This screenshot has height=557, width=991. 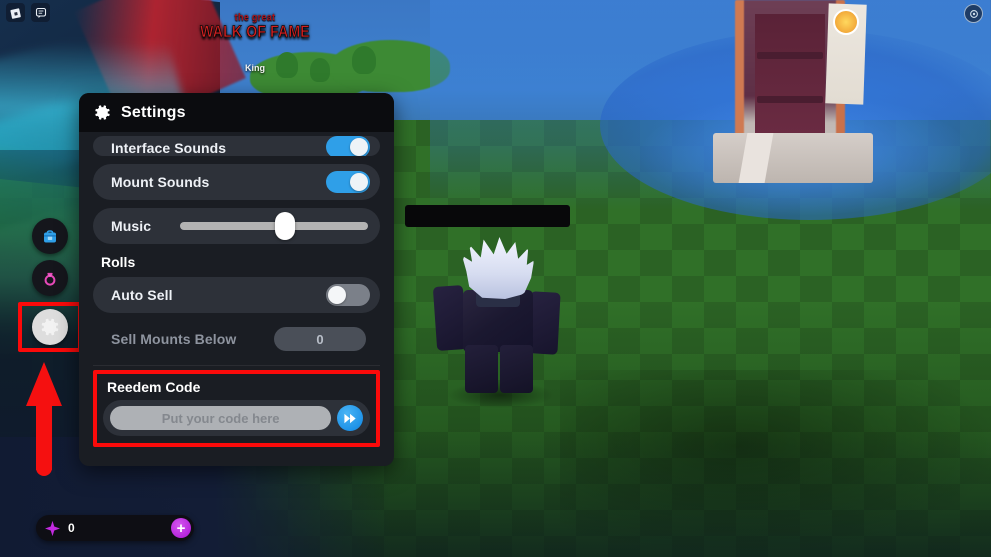 What do you see at coordinates (481, 369) in the screenshot?
I see `avatar-leg-left` at bounding box center [481, 369].